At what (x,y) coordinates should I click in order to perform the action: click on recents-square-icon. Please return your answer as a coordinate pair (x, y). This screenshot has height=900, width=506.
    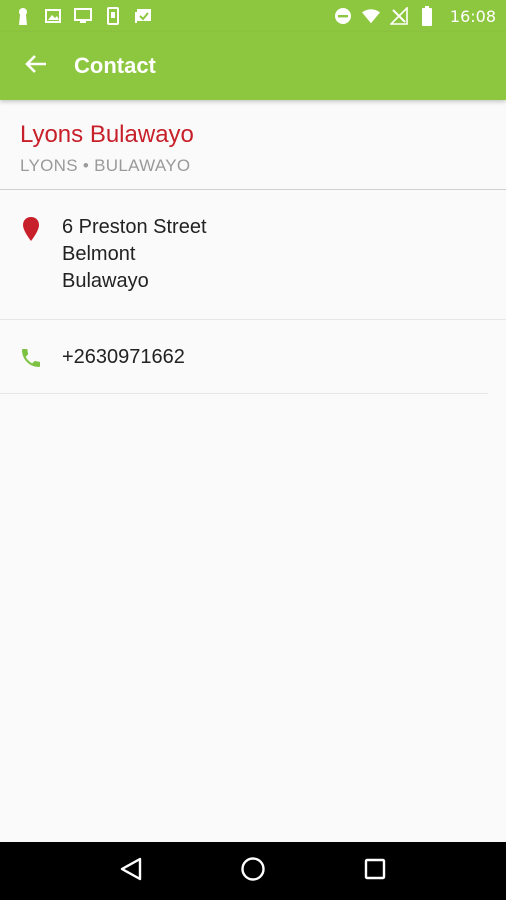
    Looking at the image, I should click on (375, 871).